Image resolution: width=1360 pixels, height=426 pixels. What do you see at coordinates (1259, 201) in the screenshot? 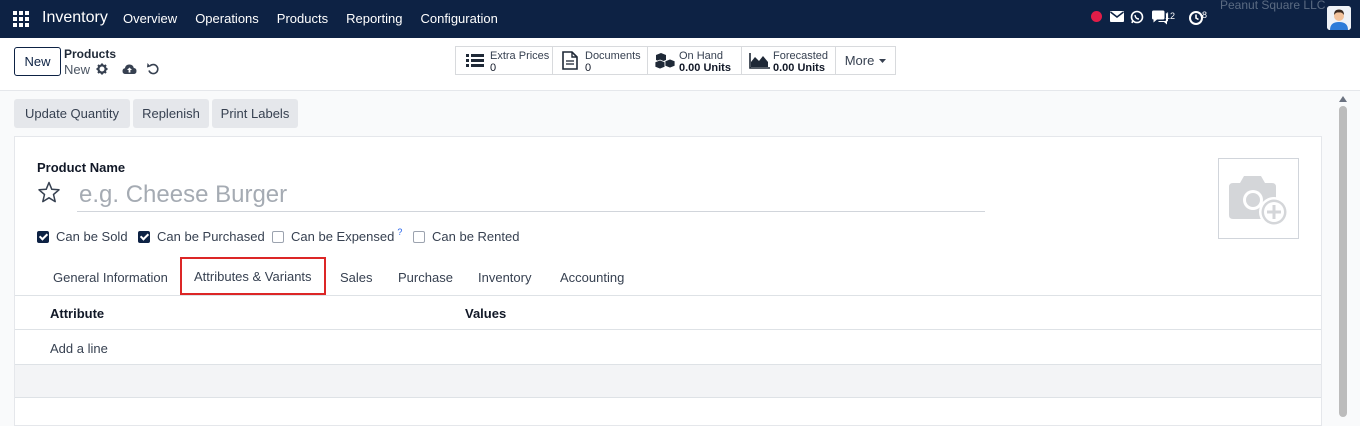
I see `camera-plus-icon` at bounding box center [1259, 201].